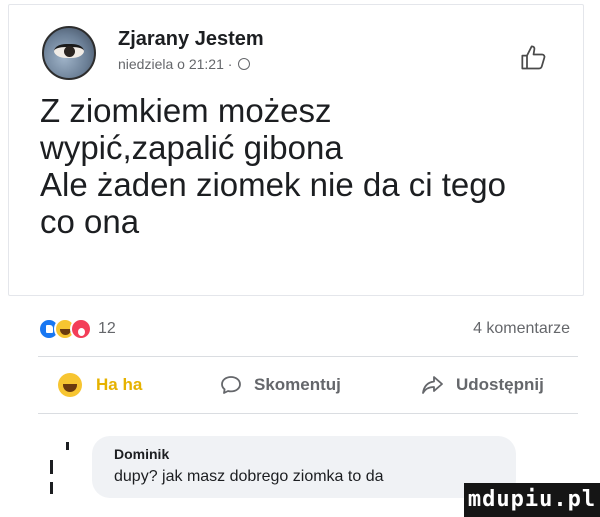 This screenshot has width=600, height=517. I want to click on share-button: Udostępnij, so click(482, 385).